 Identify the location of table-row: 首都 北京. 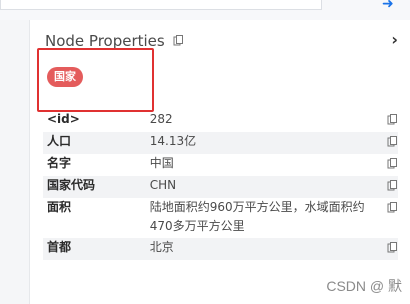
(220, 249).